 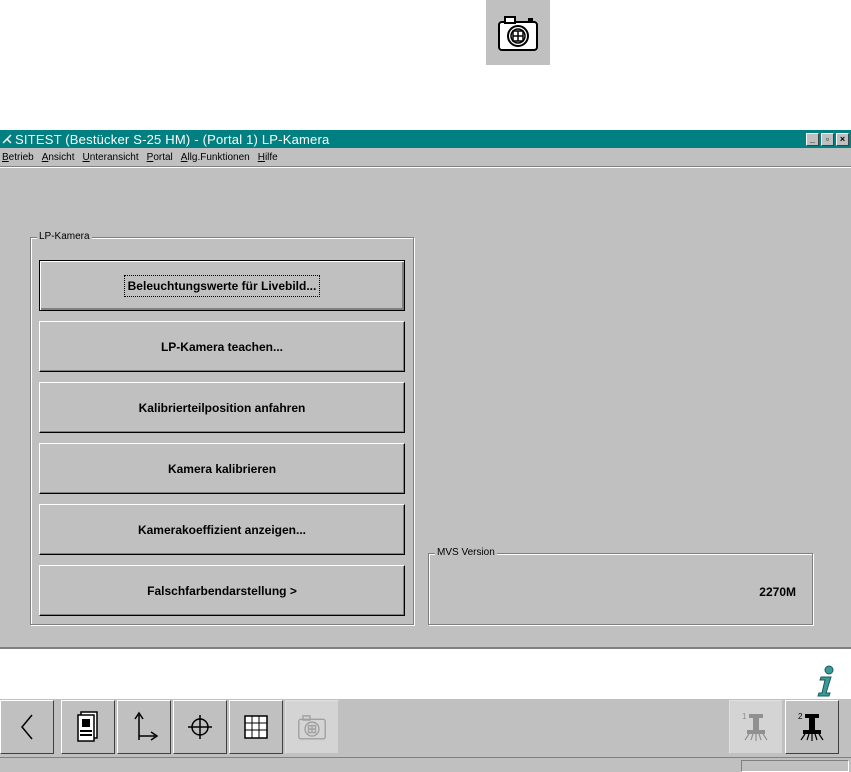 What do you see at coordinates (425, 728) in the screenshot?
I see `bottom-toolbar: 1 2` at bounding box center [425, 728].